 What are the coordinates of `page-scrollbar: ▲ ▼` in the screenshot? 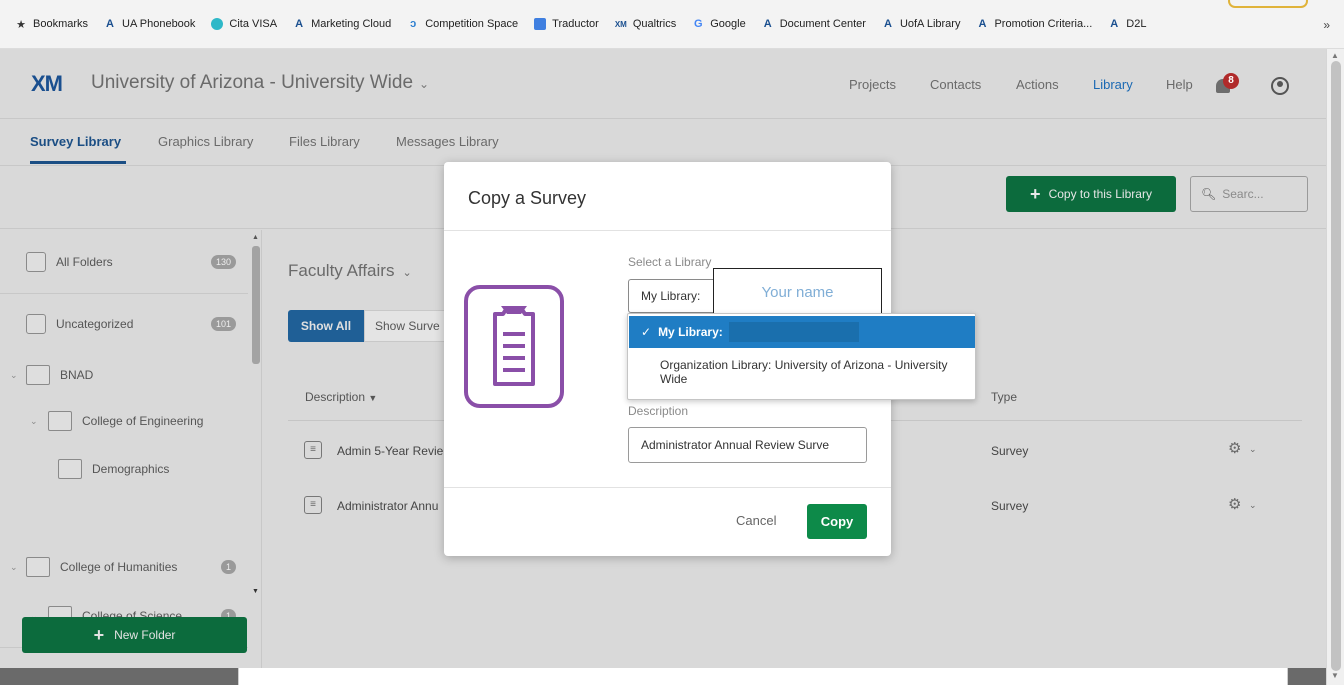 It's located at (1335, 367).